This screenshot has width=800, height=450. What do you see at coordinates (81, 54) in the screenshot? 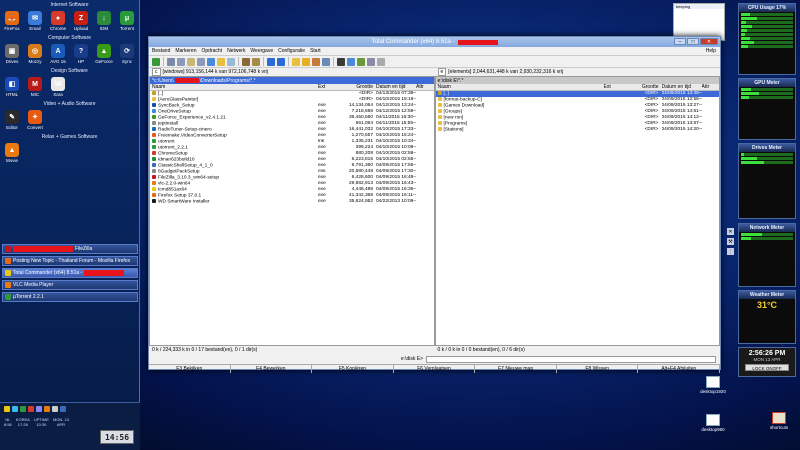
I see `desktop-shortcut-hp: ? HP` at bounding box center [81, 54].